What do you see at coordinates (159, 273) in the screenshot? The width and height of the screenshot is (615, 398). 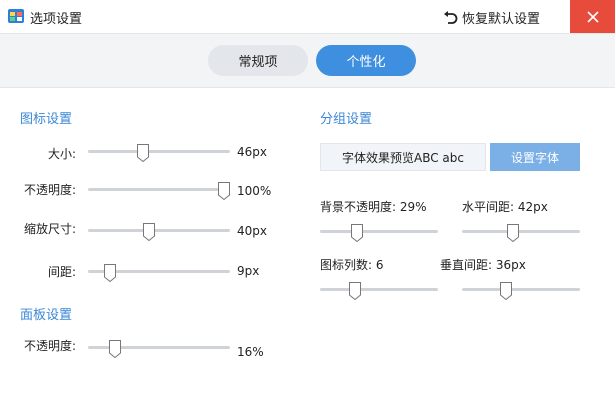 I see `spacing-slider` at bounding box center [159, 273].